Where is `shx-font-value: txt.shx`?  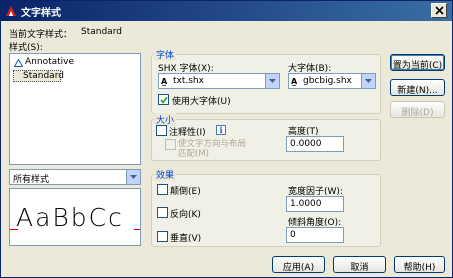 shx-font-value: txt.shx is located at coordinates (188, 81).